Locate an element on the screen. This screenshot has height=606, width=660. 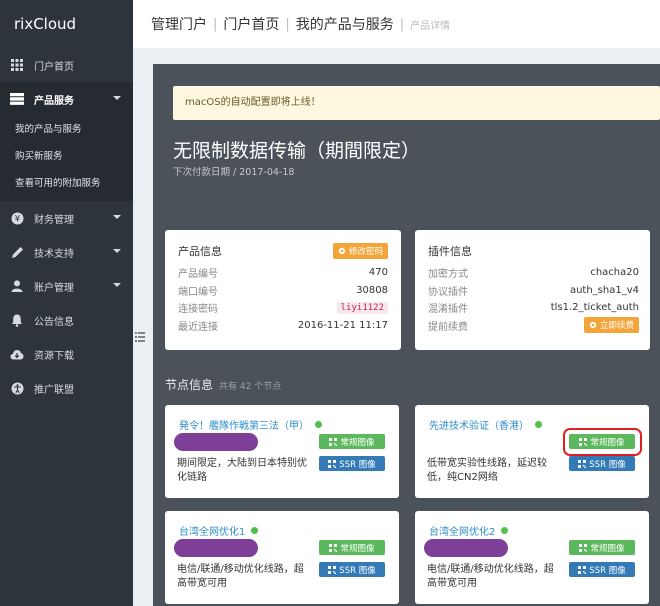
info-row: 提前续费 立即续费 is located at coordinates (533, 326).